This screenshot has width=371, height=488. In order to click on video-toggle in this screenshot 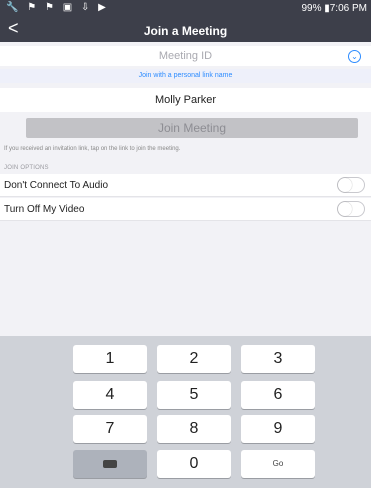, I will do `click(351, 209)`.